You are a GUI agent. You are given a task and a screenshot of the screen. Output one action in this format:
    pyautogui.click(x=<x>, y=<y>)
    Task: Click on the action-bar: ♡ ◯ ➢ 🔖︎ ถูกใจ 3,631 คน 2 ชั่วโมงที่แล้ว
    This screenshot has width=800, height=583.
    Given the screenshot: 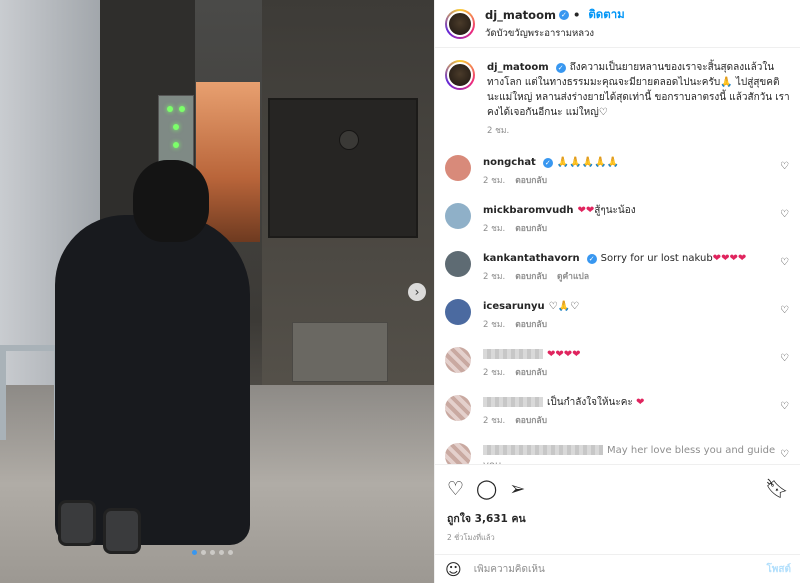 What is the action you would take?
    pyautogui.click(x=617, y=509)
    